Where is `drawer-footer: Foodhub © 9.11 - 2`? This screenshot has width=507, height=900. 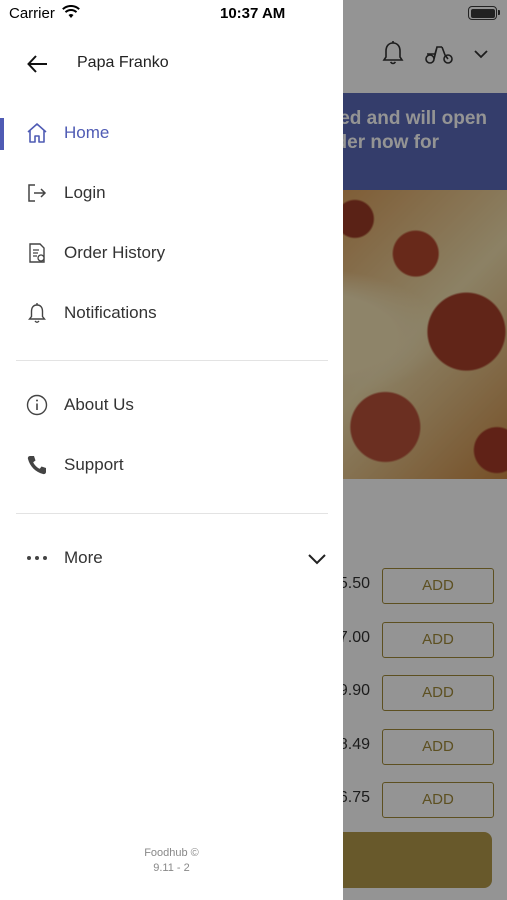
drawer-footer: Foodhub © 9.11 - 2 is located at coordinates (171, 861).